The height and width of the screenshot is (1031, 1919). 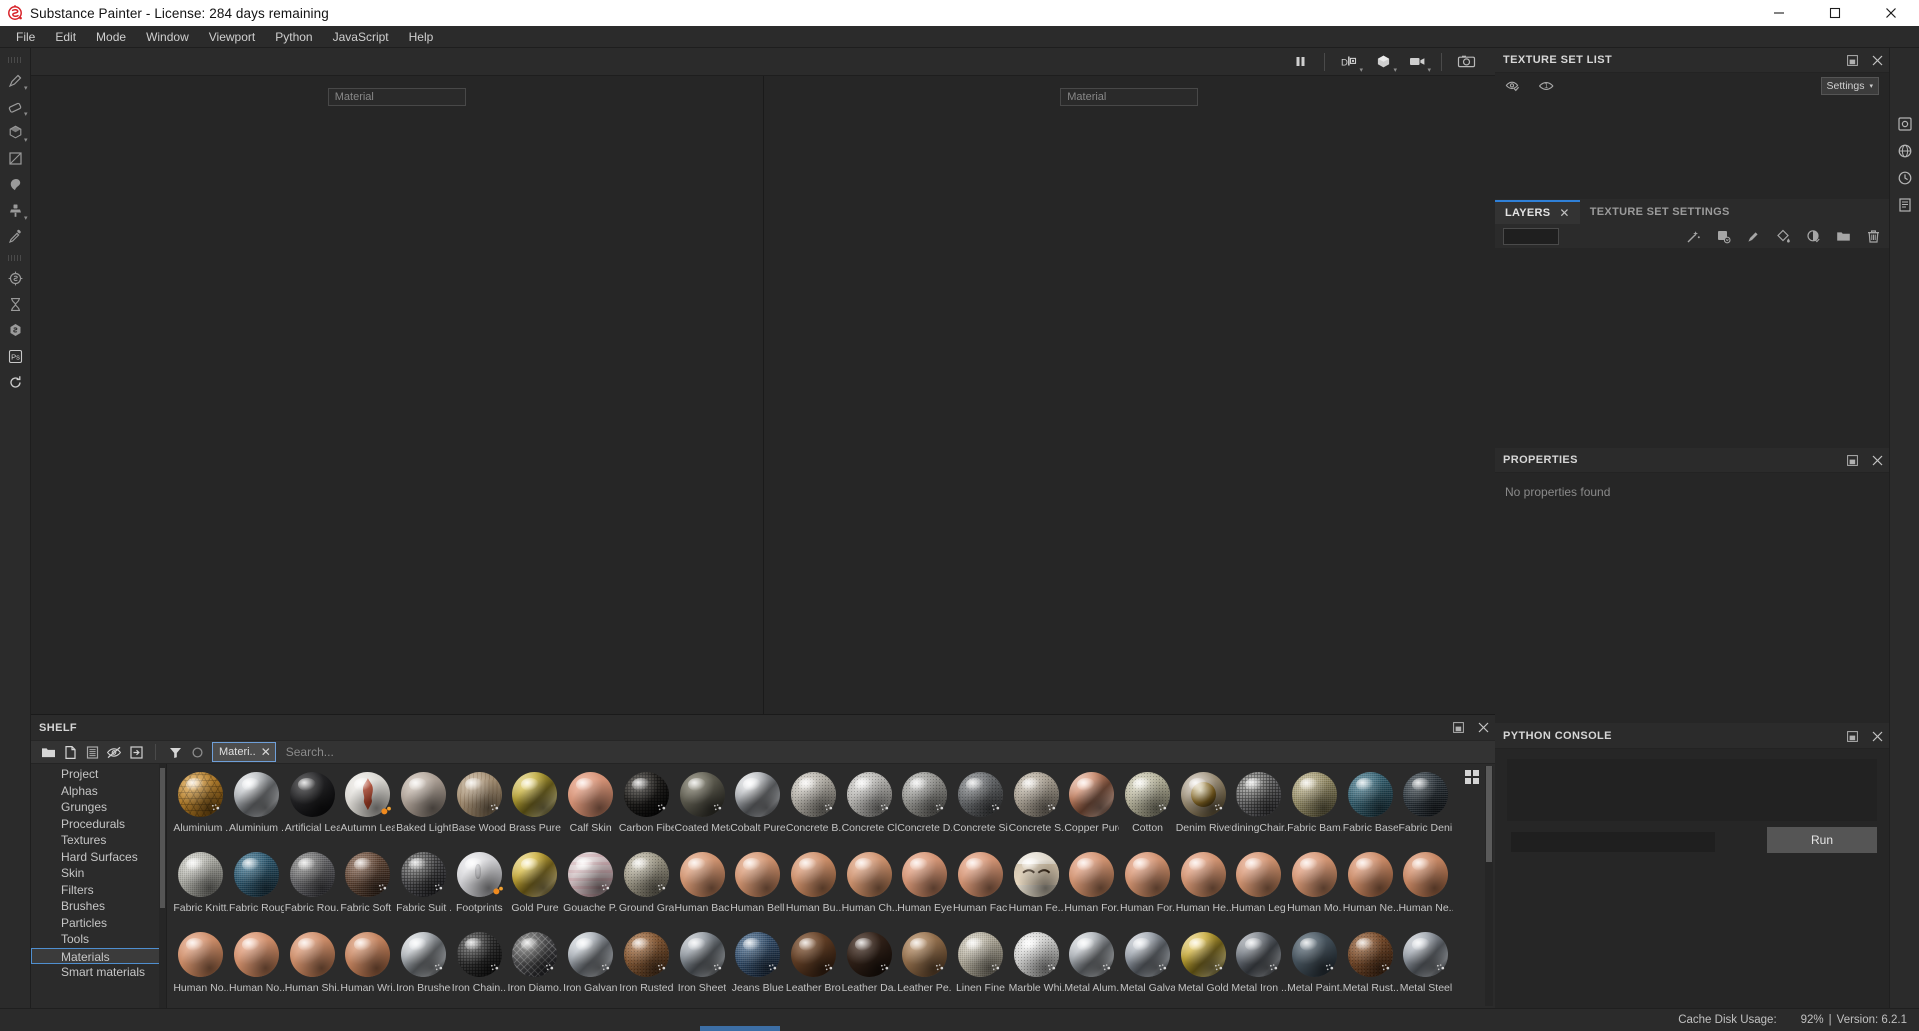 I want to click on clone-tool: ▾, so click(x=15, y=210).